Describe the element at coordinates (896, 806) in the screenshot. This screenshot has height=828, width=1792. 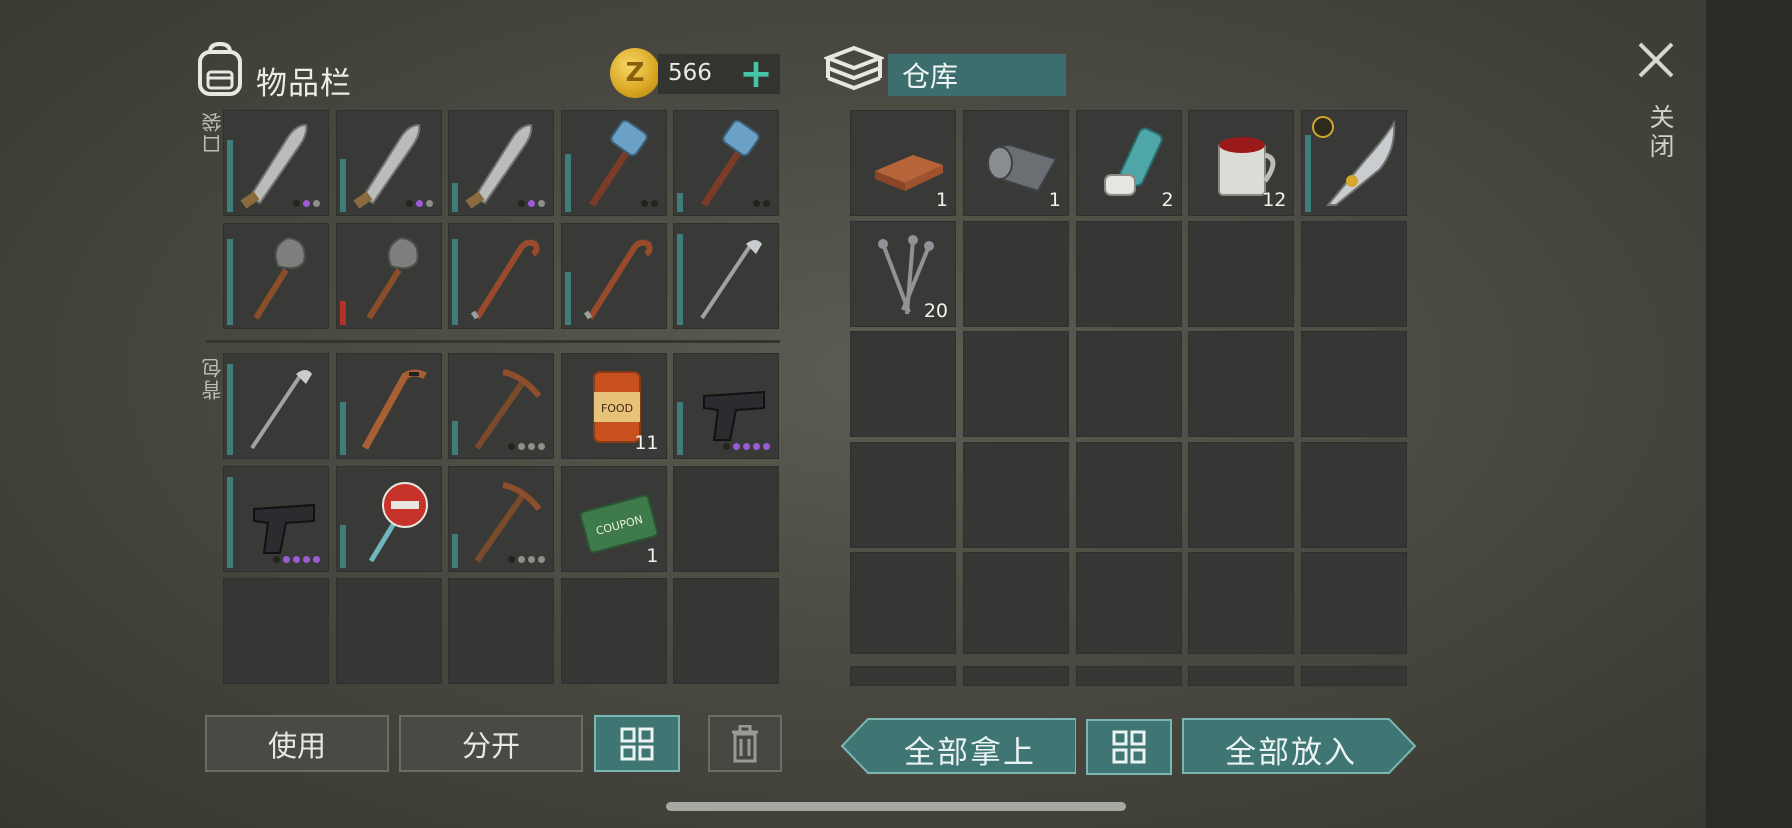
I see `home-indicator` at that location.